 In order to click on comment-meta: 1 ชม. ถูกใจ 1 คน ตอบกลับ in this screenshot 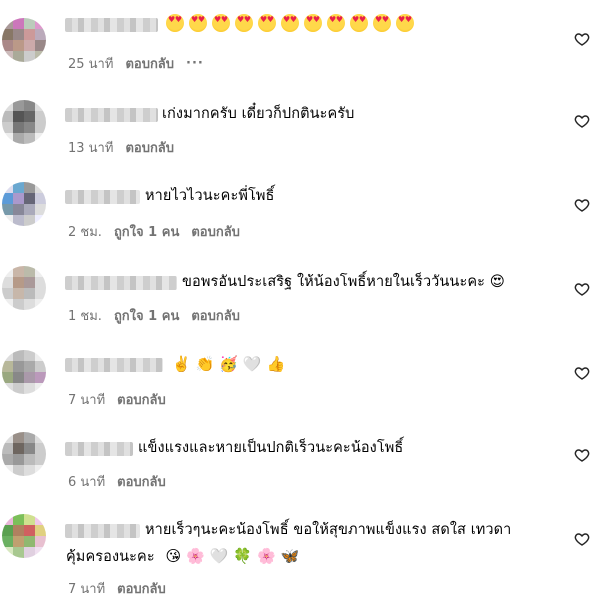, I will do `click(154, 315)`.